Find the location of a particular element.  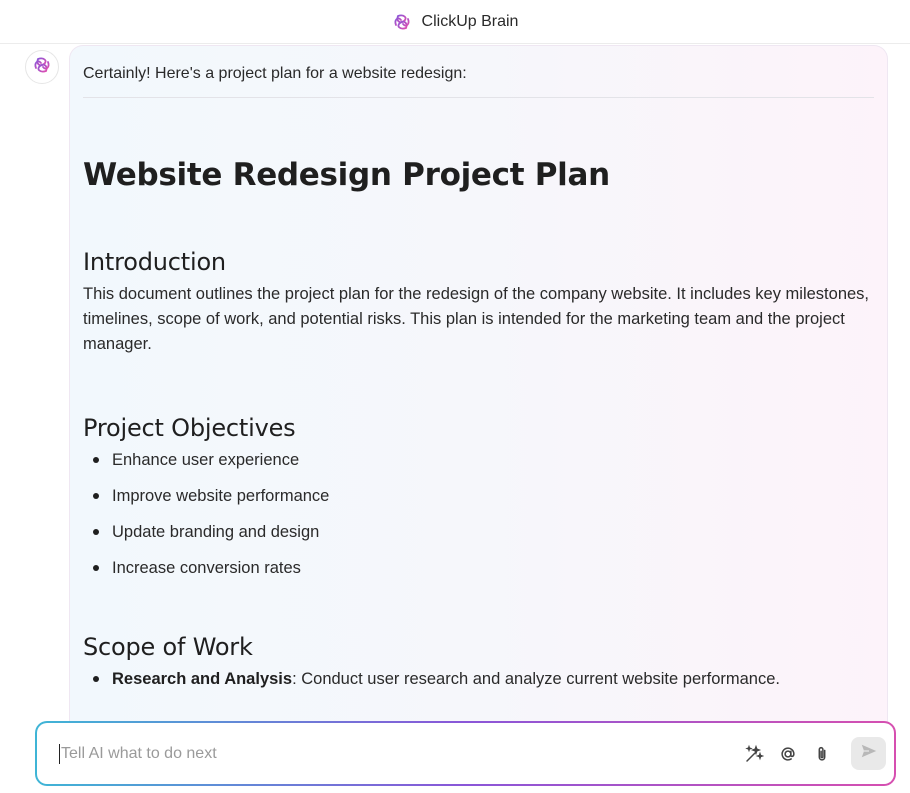

clickup-brain-avatar-icon is located at coordinates (42, 67).